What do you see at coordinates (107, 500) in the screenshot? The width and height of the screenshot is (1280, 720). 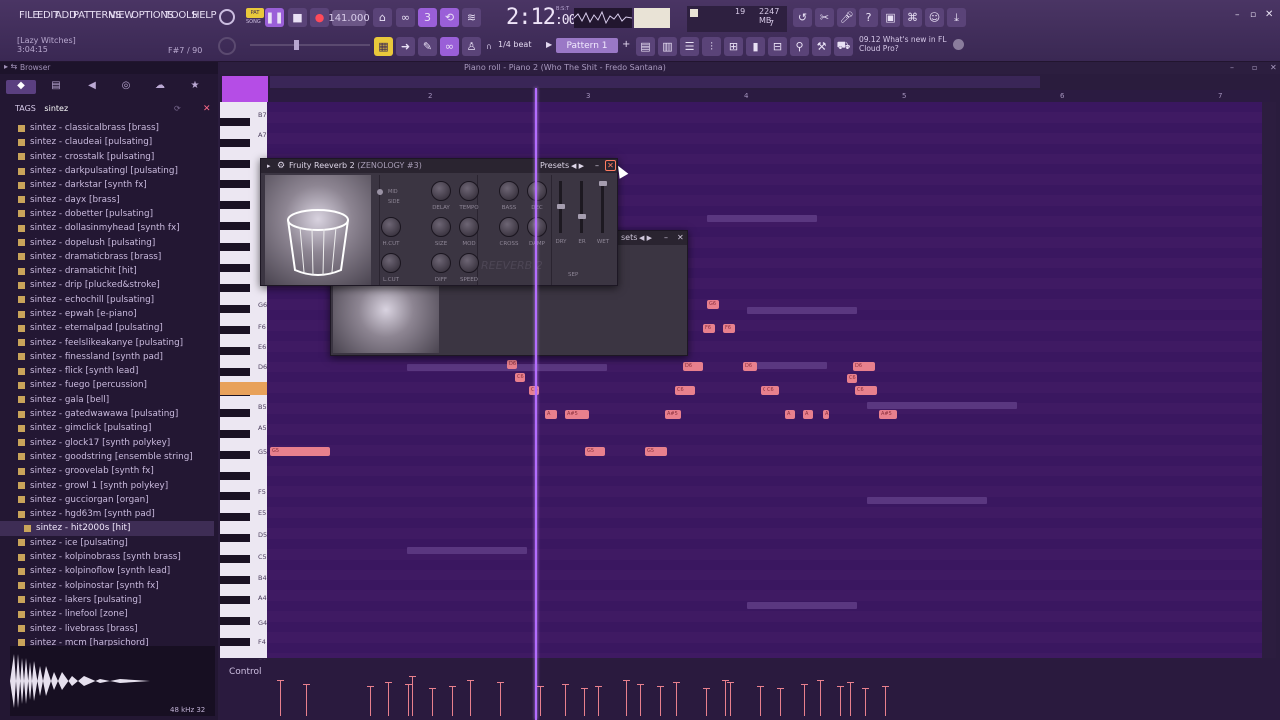 I see `browser-item: sintez - gucciorgan [organ]` at bounding box center [107, 500].